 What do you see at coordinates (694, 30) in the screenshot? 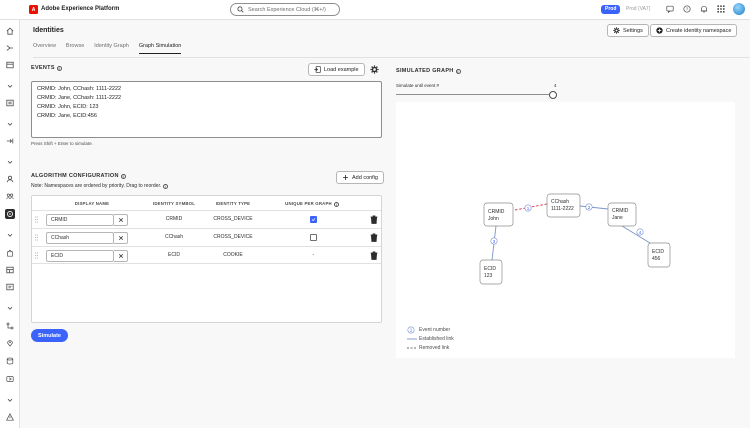
I see `create-identity-namespace-button: Create identity namespace` at bounding box center [694, 30].